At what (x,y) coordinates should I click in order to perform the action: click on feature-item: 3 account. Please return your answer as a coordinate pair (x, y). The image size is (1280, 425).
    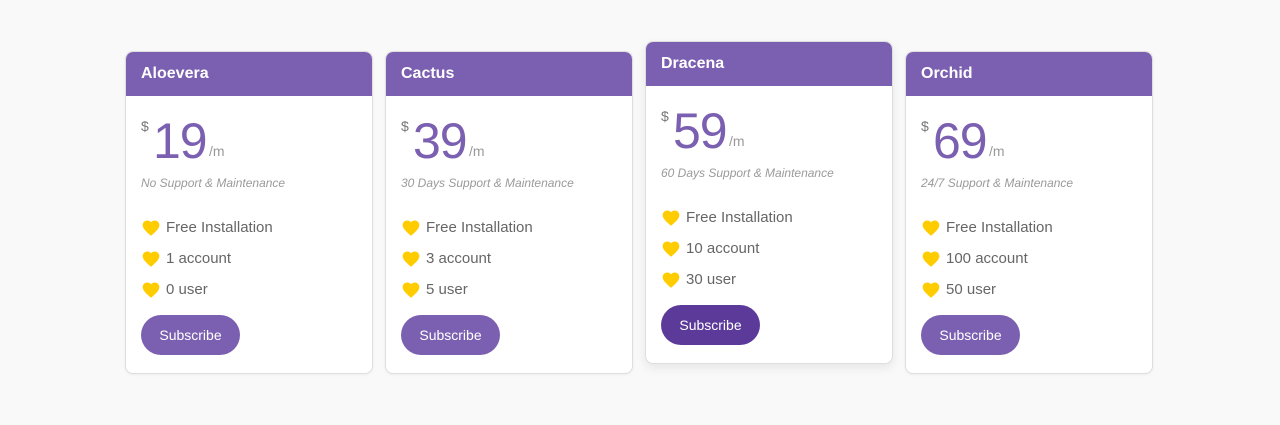
    Looking at the image, I should click on (467, 258).